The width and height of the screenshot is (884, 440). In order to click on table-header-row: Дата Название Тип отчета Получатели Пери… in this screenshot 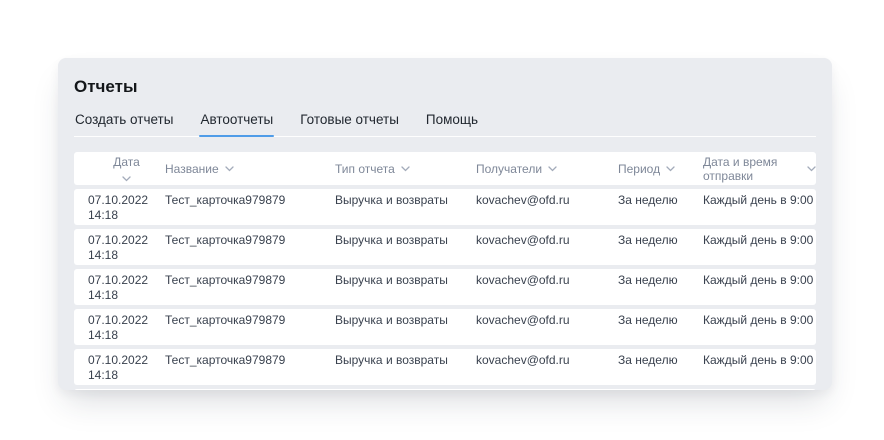, I will do `click(445, 168)`.